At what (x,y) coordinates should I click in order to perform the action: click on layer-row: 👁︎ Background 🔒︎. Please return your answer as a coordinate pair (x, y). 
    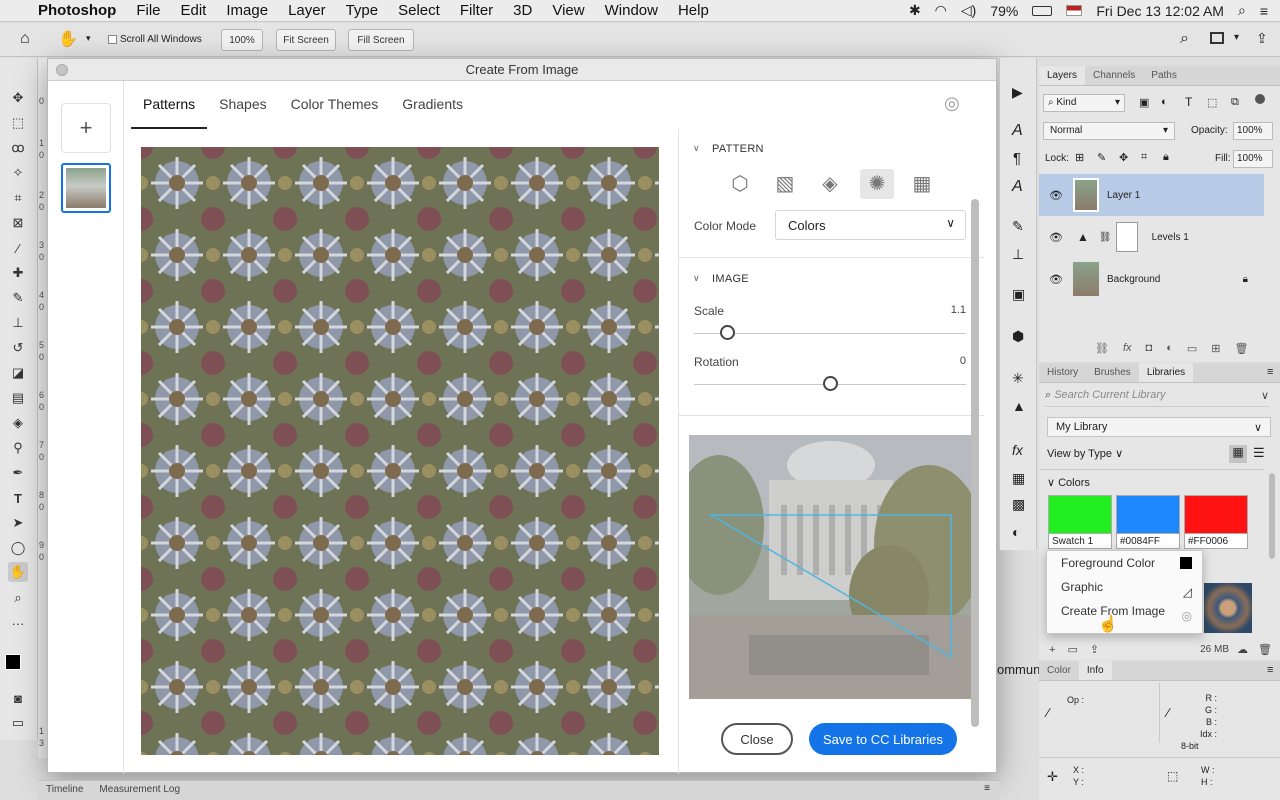
    Looking at the image, I should click on (1151, 279).